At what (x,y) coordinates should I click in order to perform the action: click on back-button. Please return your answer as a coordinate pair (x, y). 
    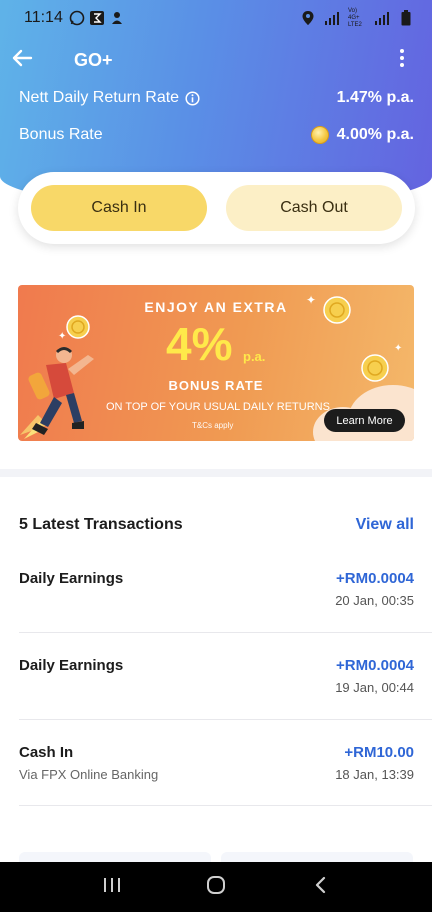
    Looking at the image, I should click on (22, 60).